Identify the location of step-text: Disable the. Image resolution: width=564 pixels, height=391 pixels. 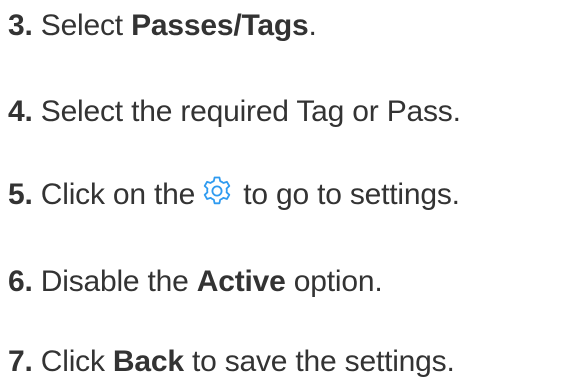
(118, 281).